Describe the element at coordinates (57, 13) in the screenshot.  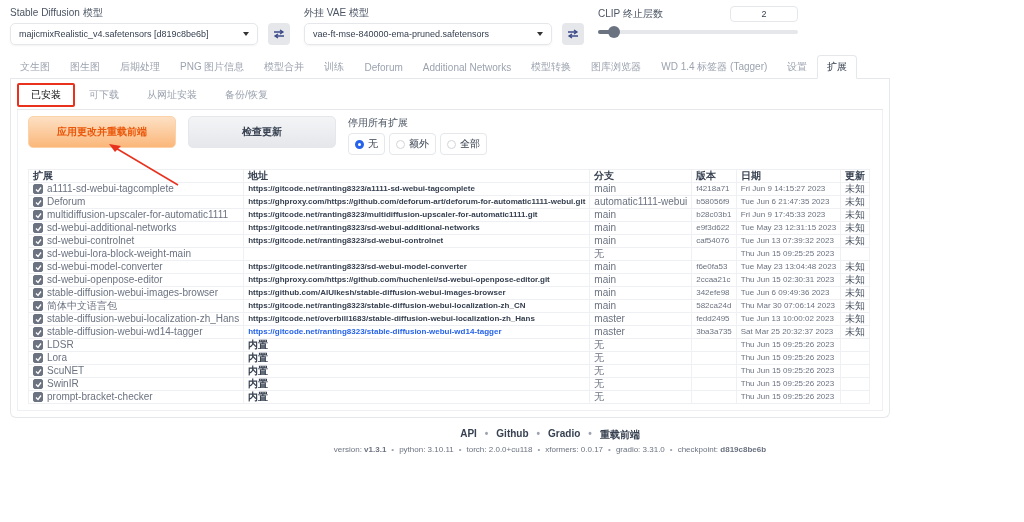
I see `field-label: Stable Diffusion 模型` at that location.